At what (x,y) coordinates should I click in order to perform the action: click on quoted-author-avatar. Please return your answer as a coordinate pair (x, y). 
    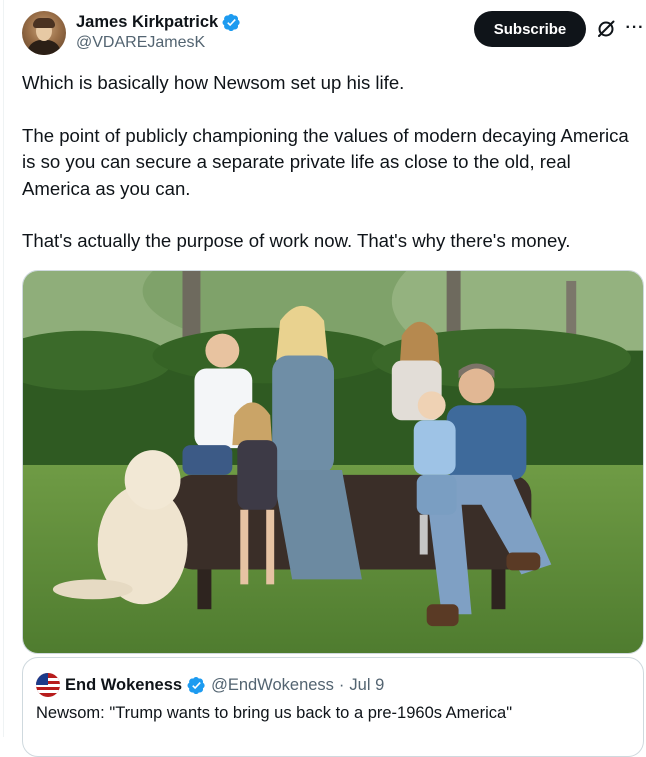
    Looking at the image, I should click on (48, 685).